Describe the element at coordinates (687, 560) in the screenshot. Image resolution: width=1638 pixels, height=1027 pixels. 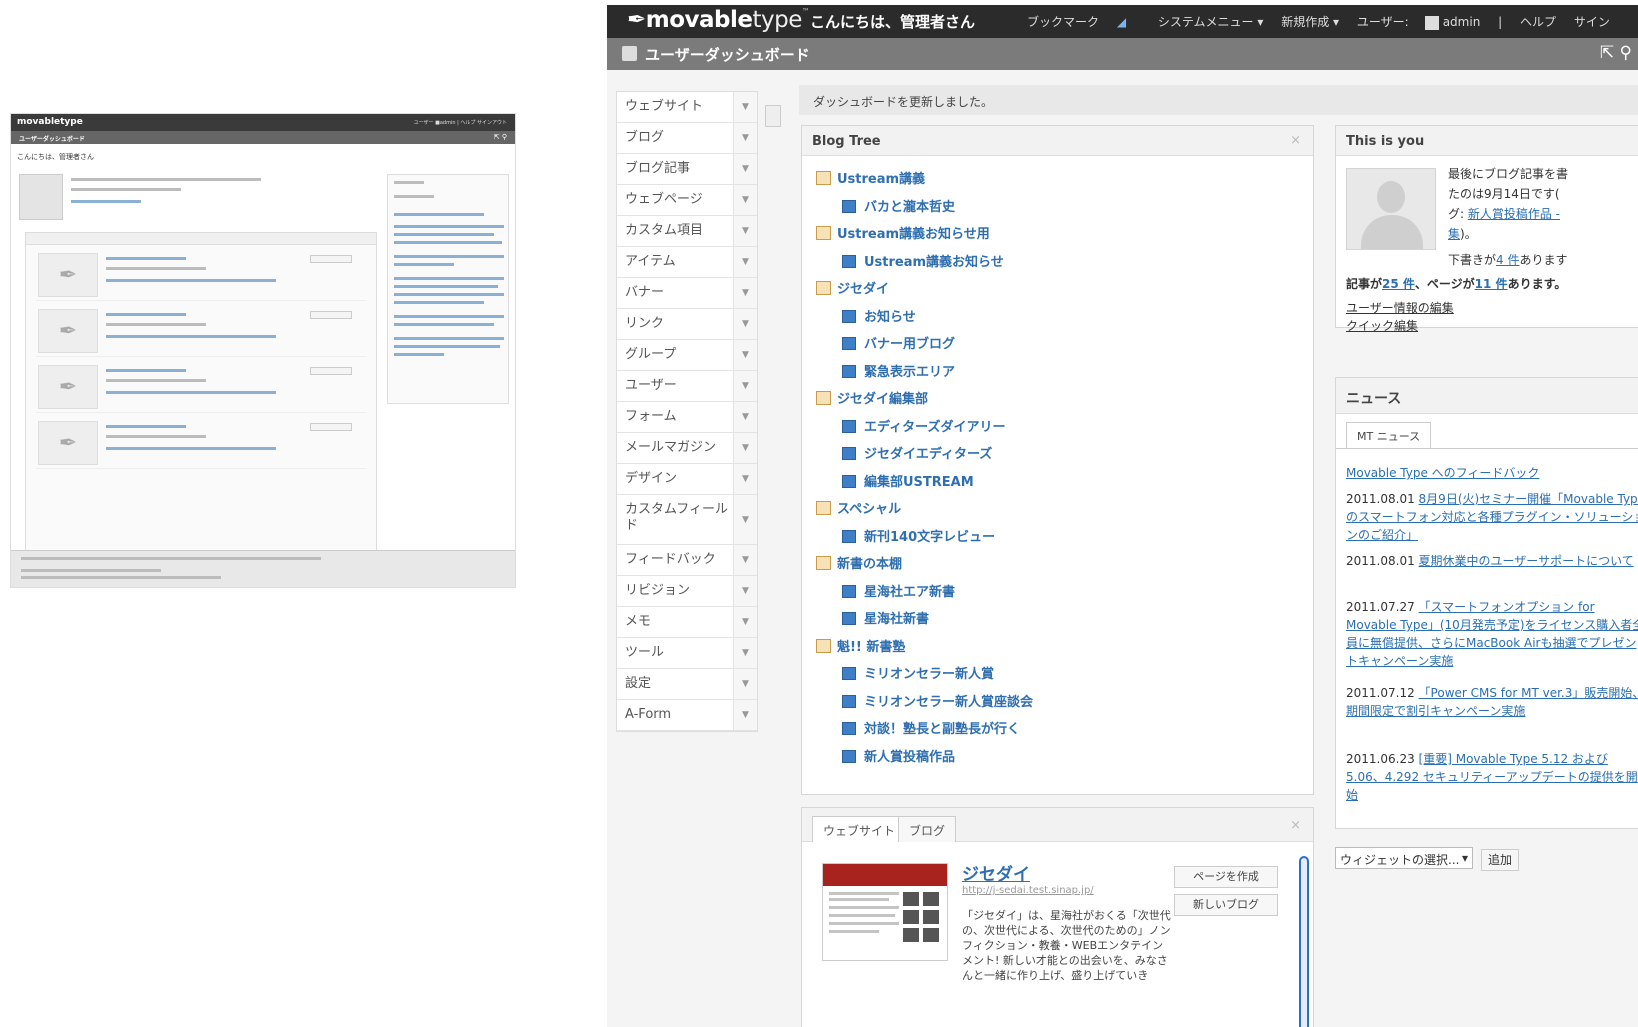
I see `sidebar-item: フィードバック` at that location.